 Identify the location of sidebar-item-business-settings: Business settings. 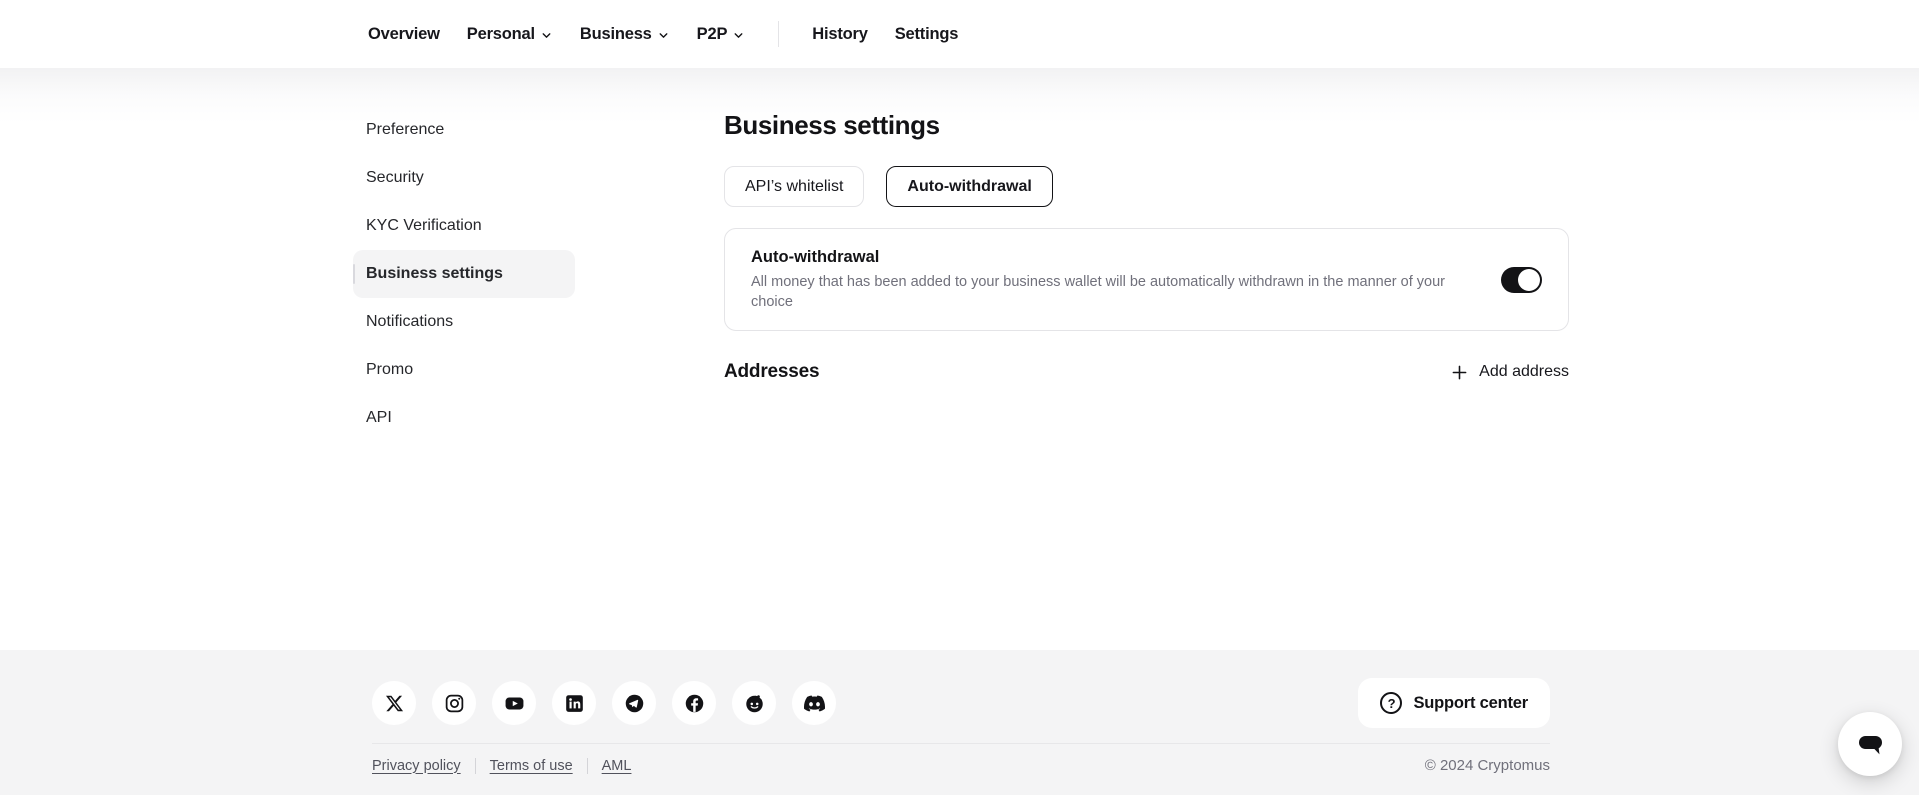
(464, 274).